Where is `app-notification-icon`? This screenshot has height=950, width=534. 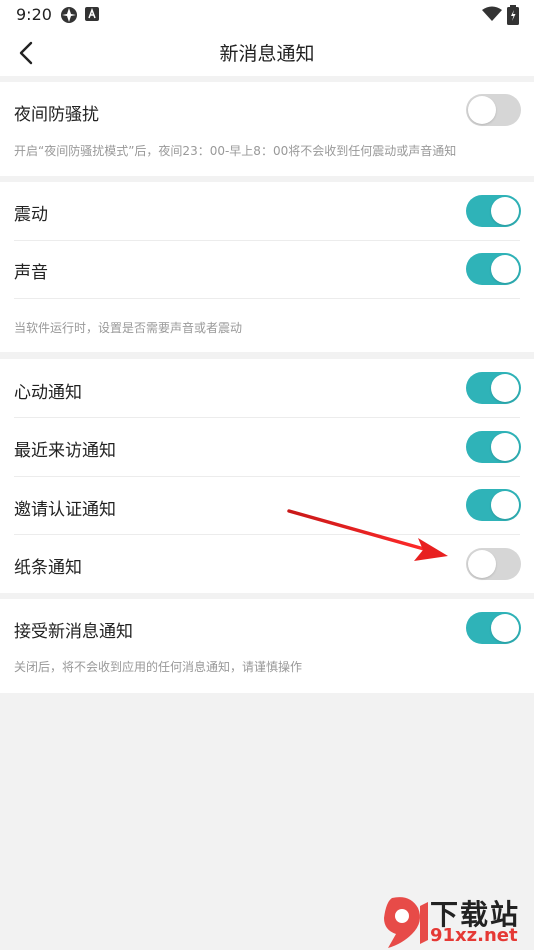 app-notification-icon is located at coordinates (69, 15).